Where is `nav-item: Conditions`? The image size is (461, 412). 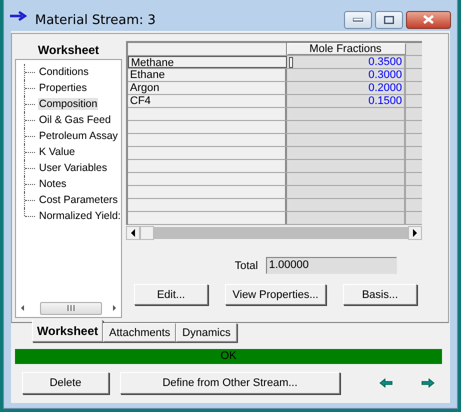 nav-item: Conditions is located at coordinates (64, 72).